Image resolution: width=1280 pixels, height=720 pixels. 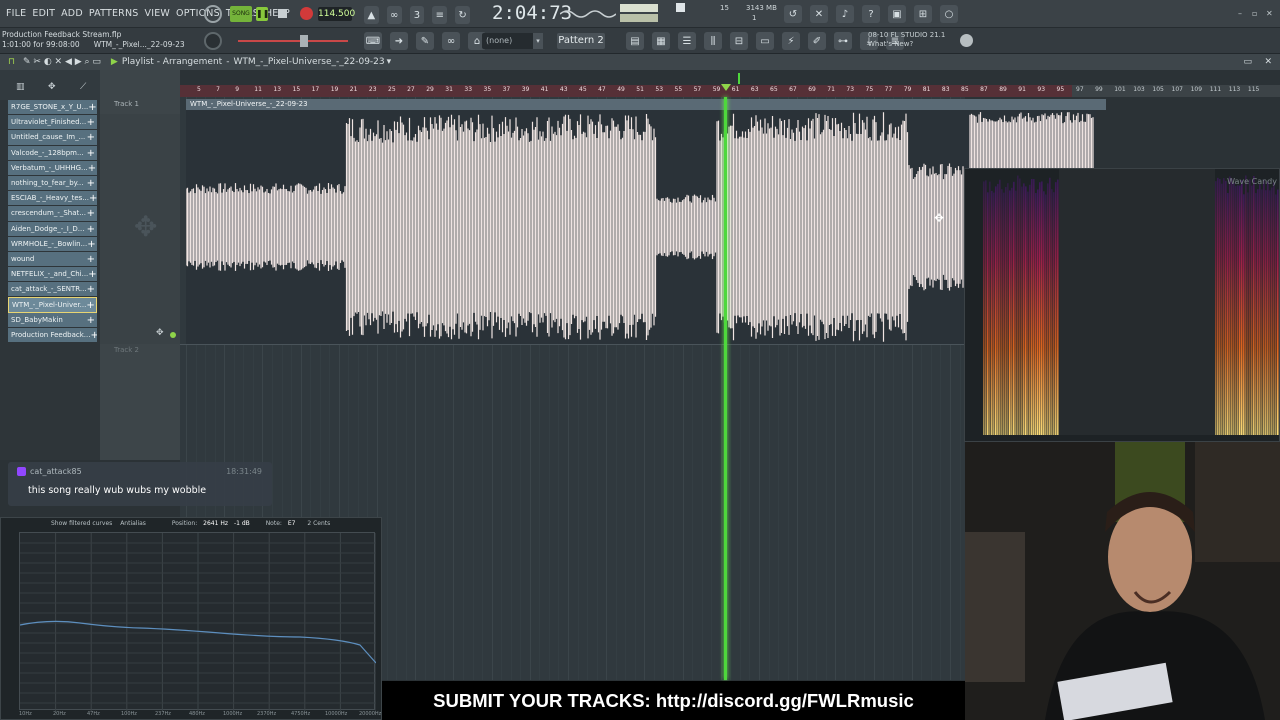 I want to click on timeline-ruler-extended: 97 99 101 103 105 107 109 111 113 115, so click(x=1176, y=91).